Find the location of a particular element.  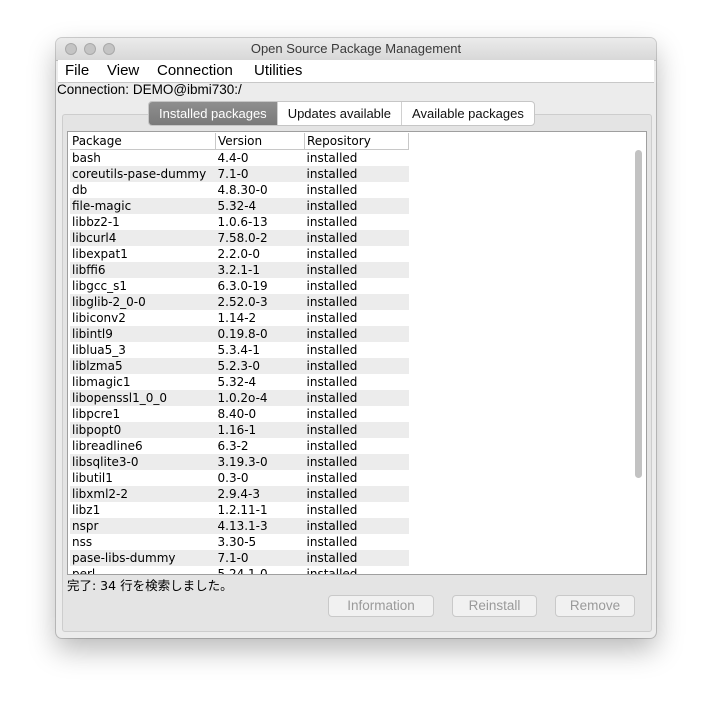

cell-version: 1.16-1 is located at coordinates (260, 430).